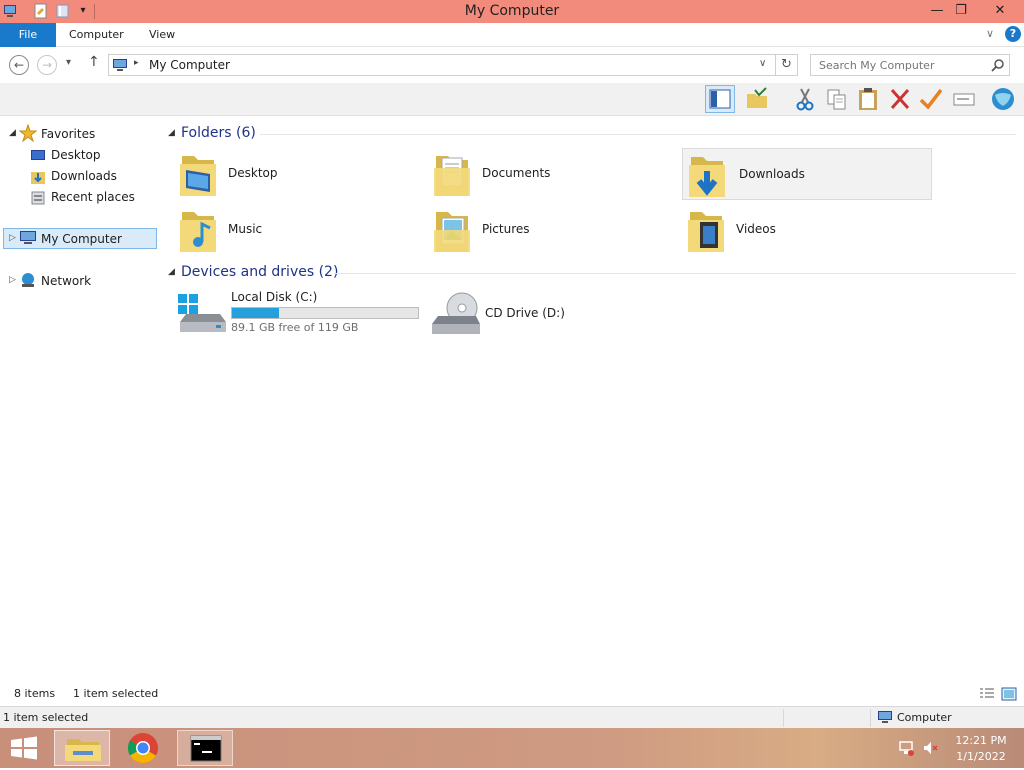 Image resolution: width=1024 pixels, height=770 pixels. What do you see at coordinates (253, 173) in the screenshot?
I see `folder-label: Desktop` at bounding box center [253, 173].